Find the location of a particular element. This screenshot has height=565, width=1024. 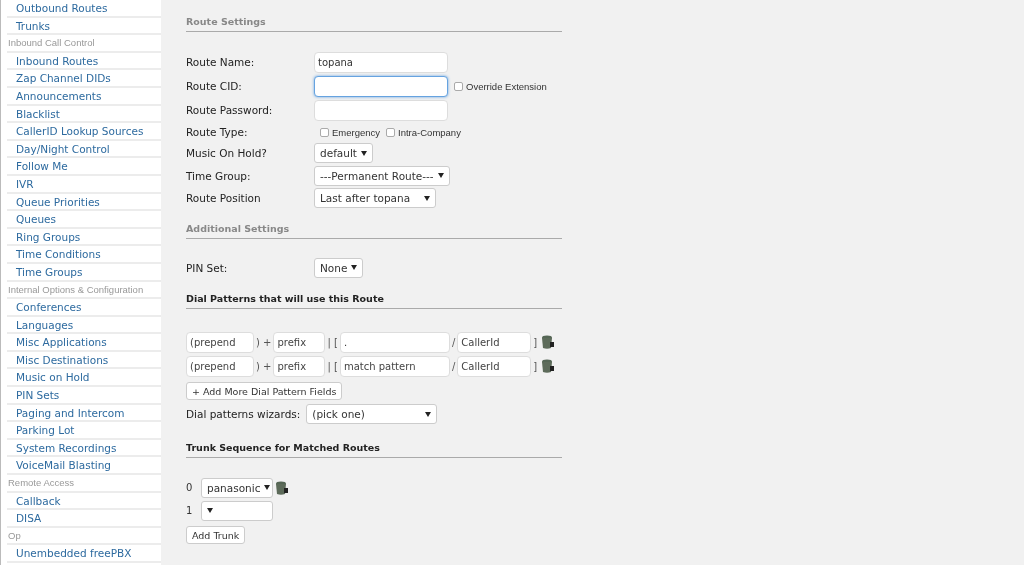

dropdown-select: panasonic is located at coordinates (237, 487).